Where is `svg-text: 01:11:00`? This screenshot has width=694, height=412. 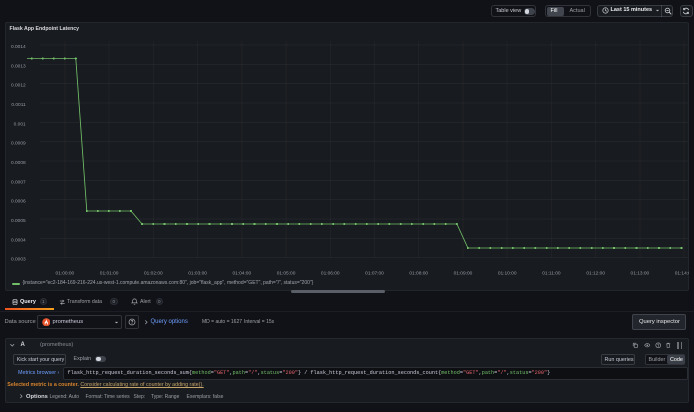 svg-text: 01:11:00 is located at coordinates (551, 273).